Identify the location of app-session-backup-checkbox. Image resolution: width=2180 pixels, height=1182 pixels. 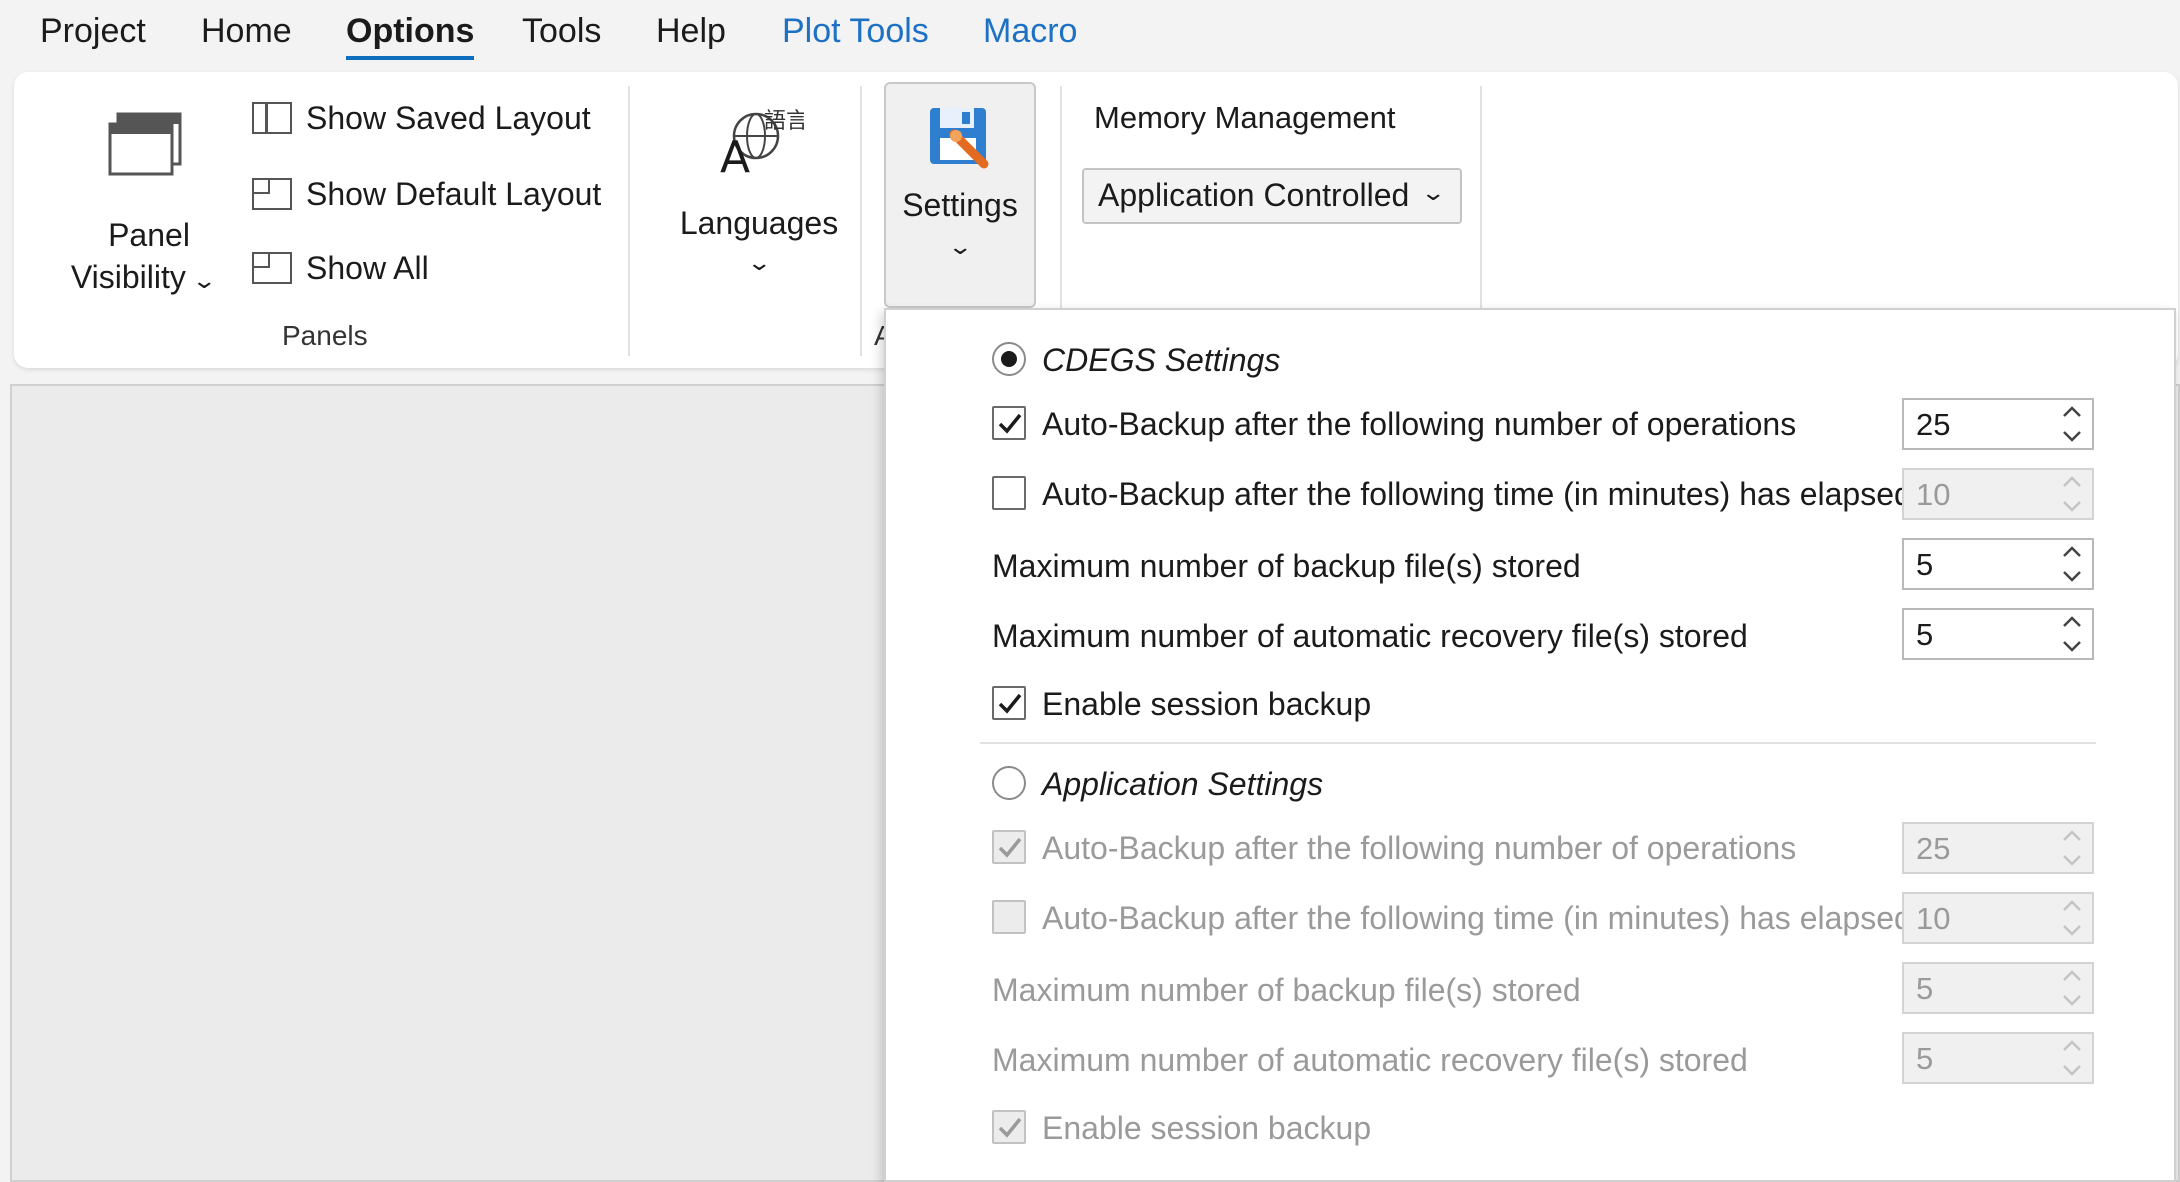
(1009, 1127).